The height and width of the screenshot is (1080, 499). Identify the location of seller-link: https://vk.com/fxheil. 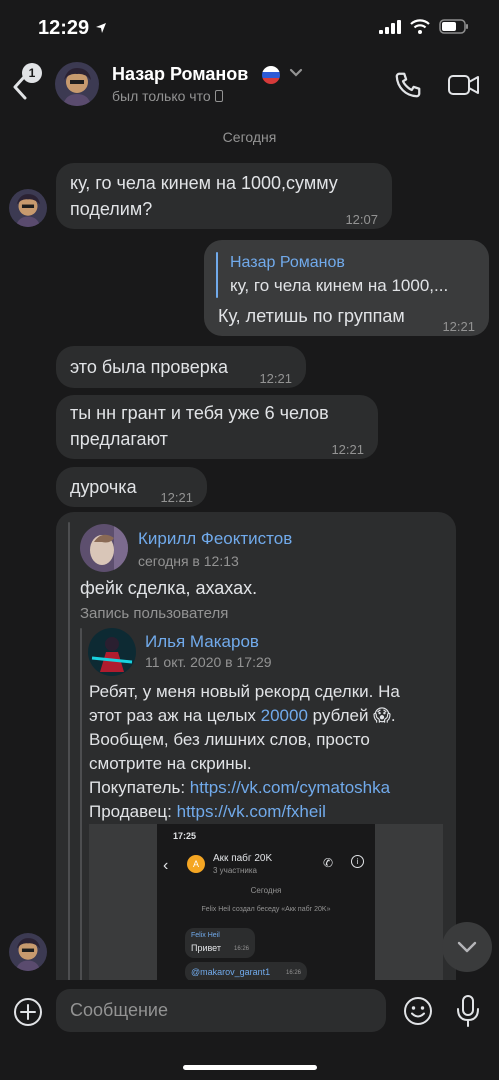
(251, 811).